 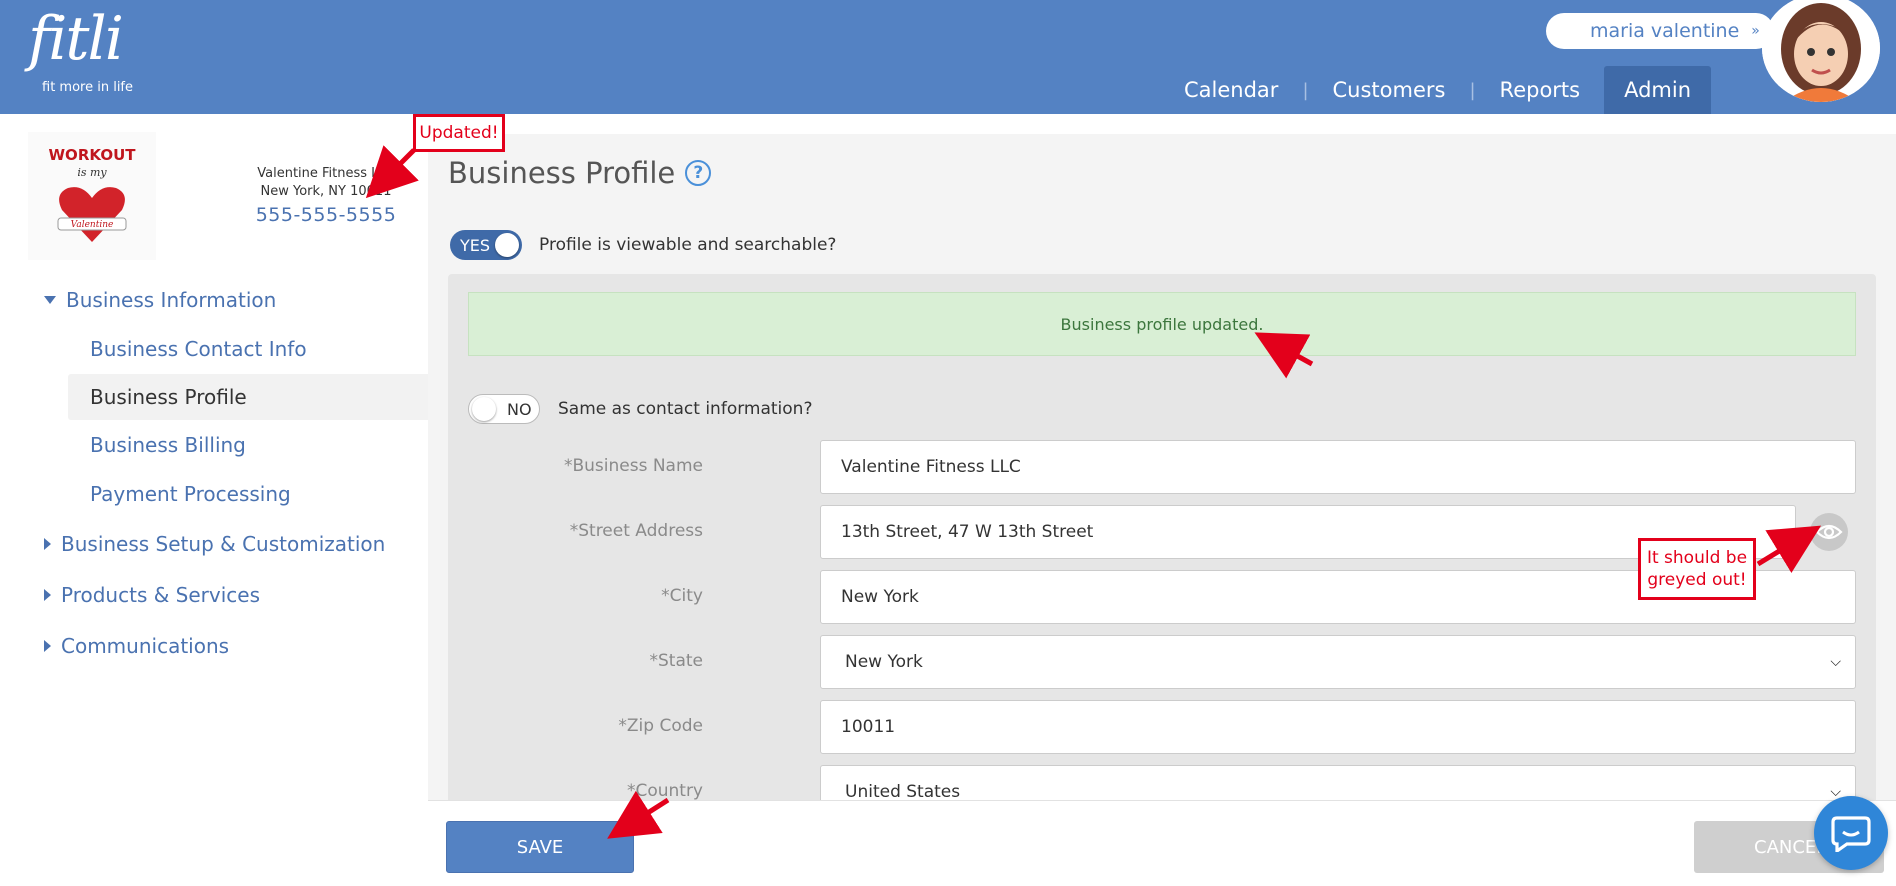 I want to click on nav-calendar: Calendar, so click(x=1231, y=90).